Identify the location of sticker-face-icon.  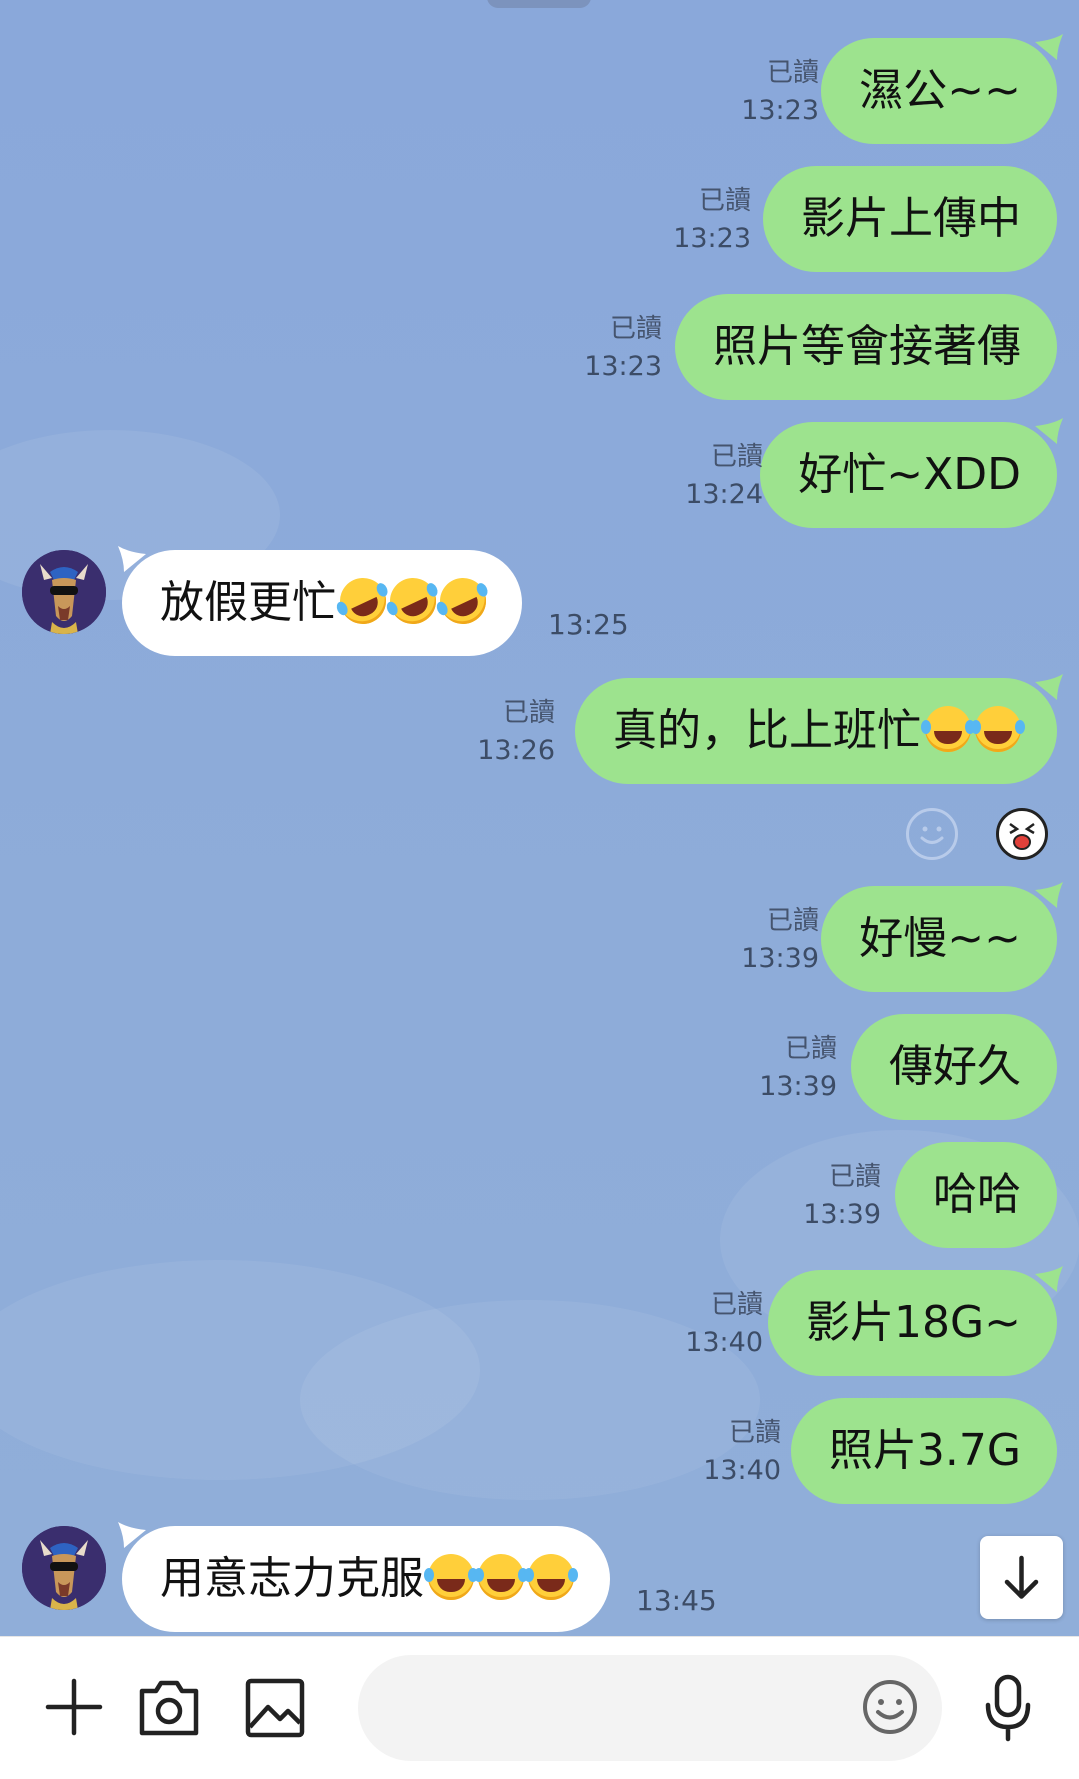
(1022, 834).